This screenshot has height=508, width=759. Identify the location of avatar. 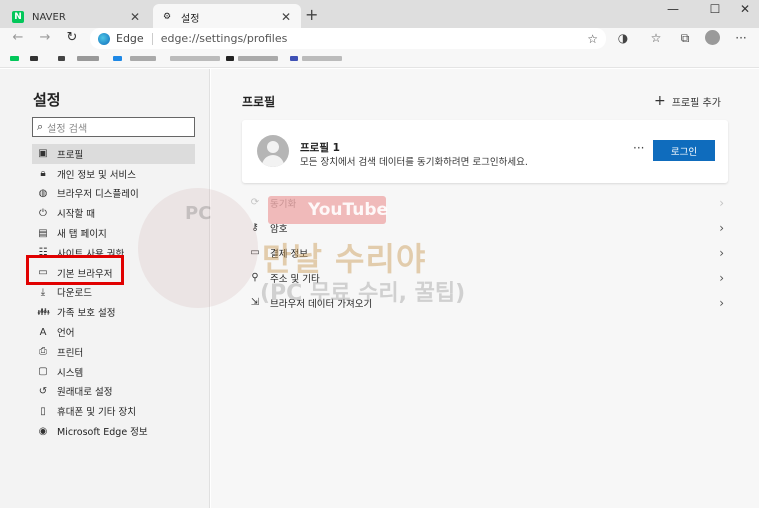
(273, 151).